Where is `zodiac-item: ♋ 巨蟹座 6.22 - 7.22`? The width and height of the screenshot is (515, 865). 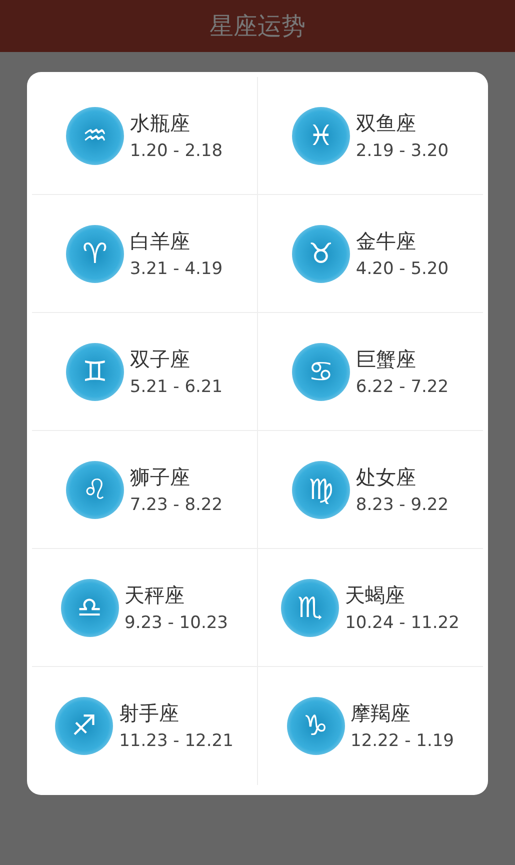 zodiac-item: ♋ 巨蟹座 6.22 - 7.22 is located at coordinates (370, 372).